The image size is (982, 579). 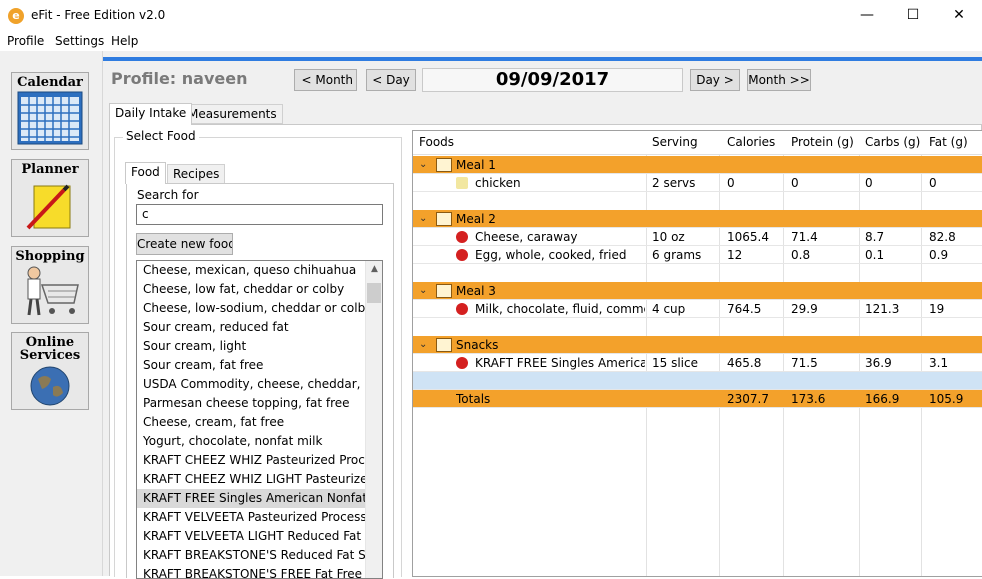 I want to click on meal-row: ⌄ Meal 3, so click(x=697, y=291).